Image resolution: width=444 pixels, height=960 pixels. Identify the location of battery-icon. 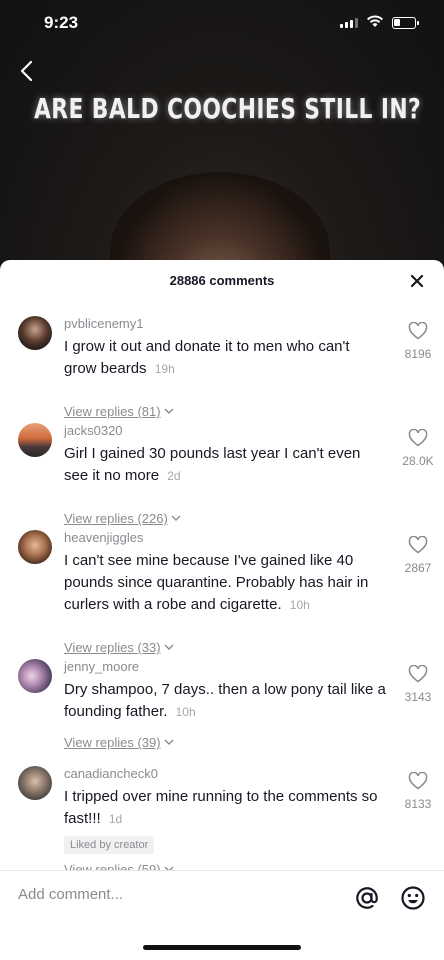
(405, 23).